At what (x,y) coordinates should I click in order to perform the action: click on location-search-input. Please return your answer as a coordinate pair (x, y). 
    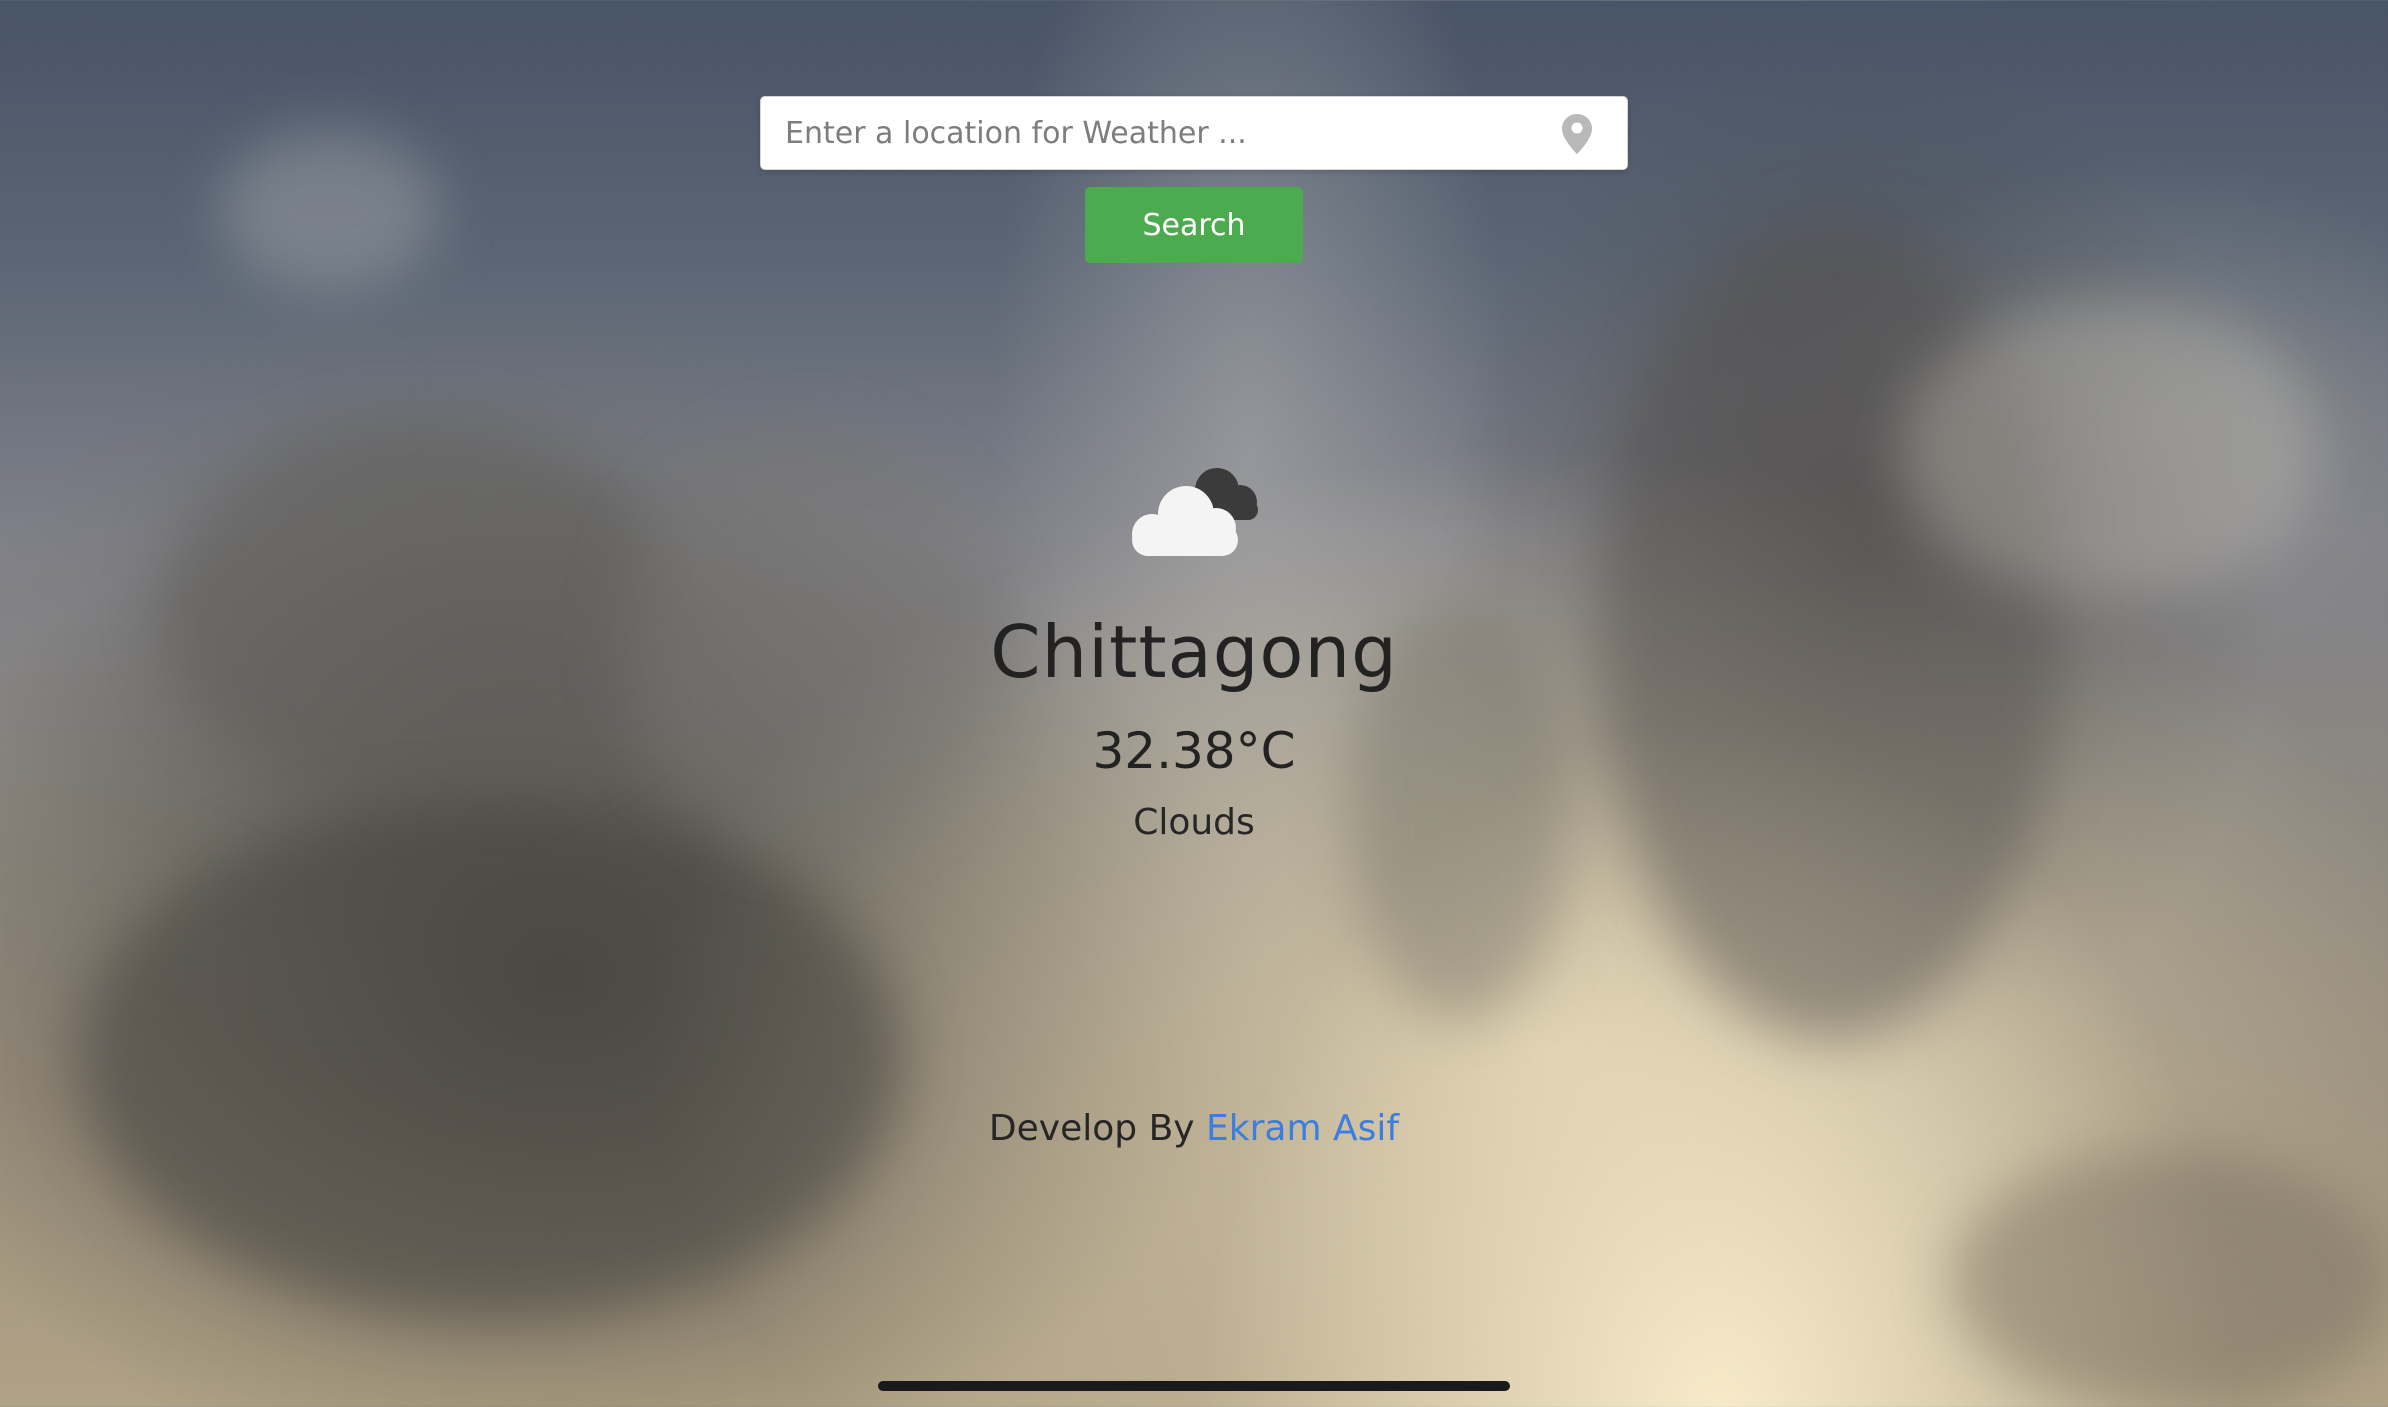
    Looking at the image, I should click on (1156, 133).